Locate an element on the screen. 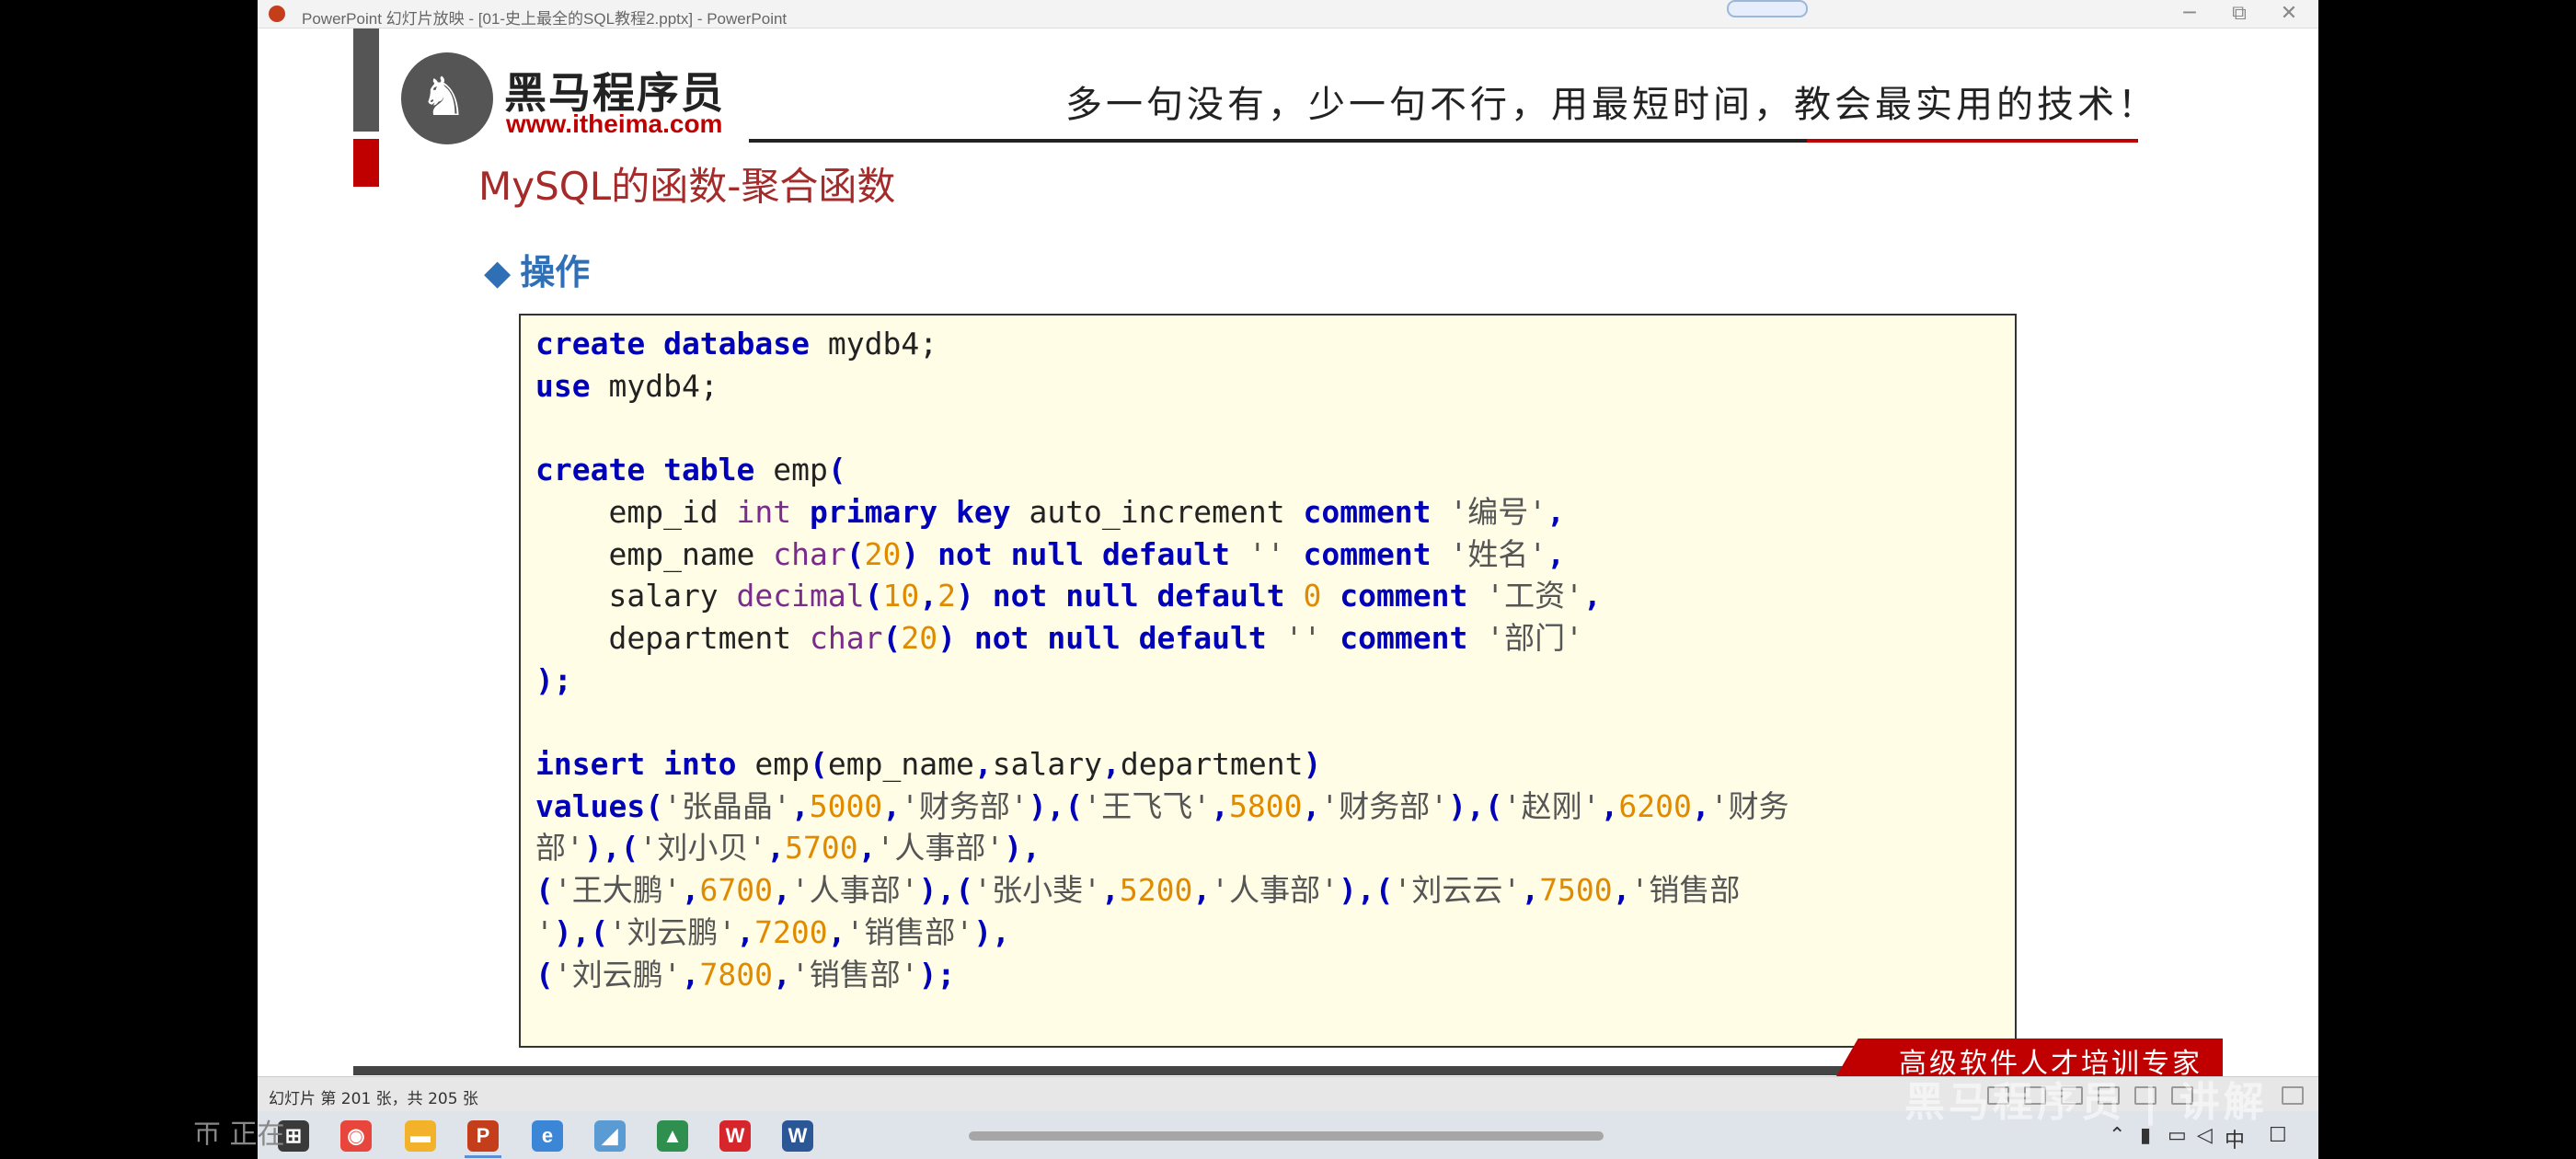 This screenshot has width=2576, height=1159. slogan: 多一句没有，少一句不行，用最短时间，教会最实用的技术！ is located at coordinates (1611, 105).